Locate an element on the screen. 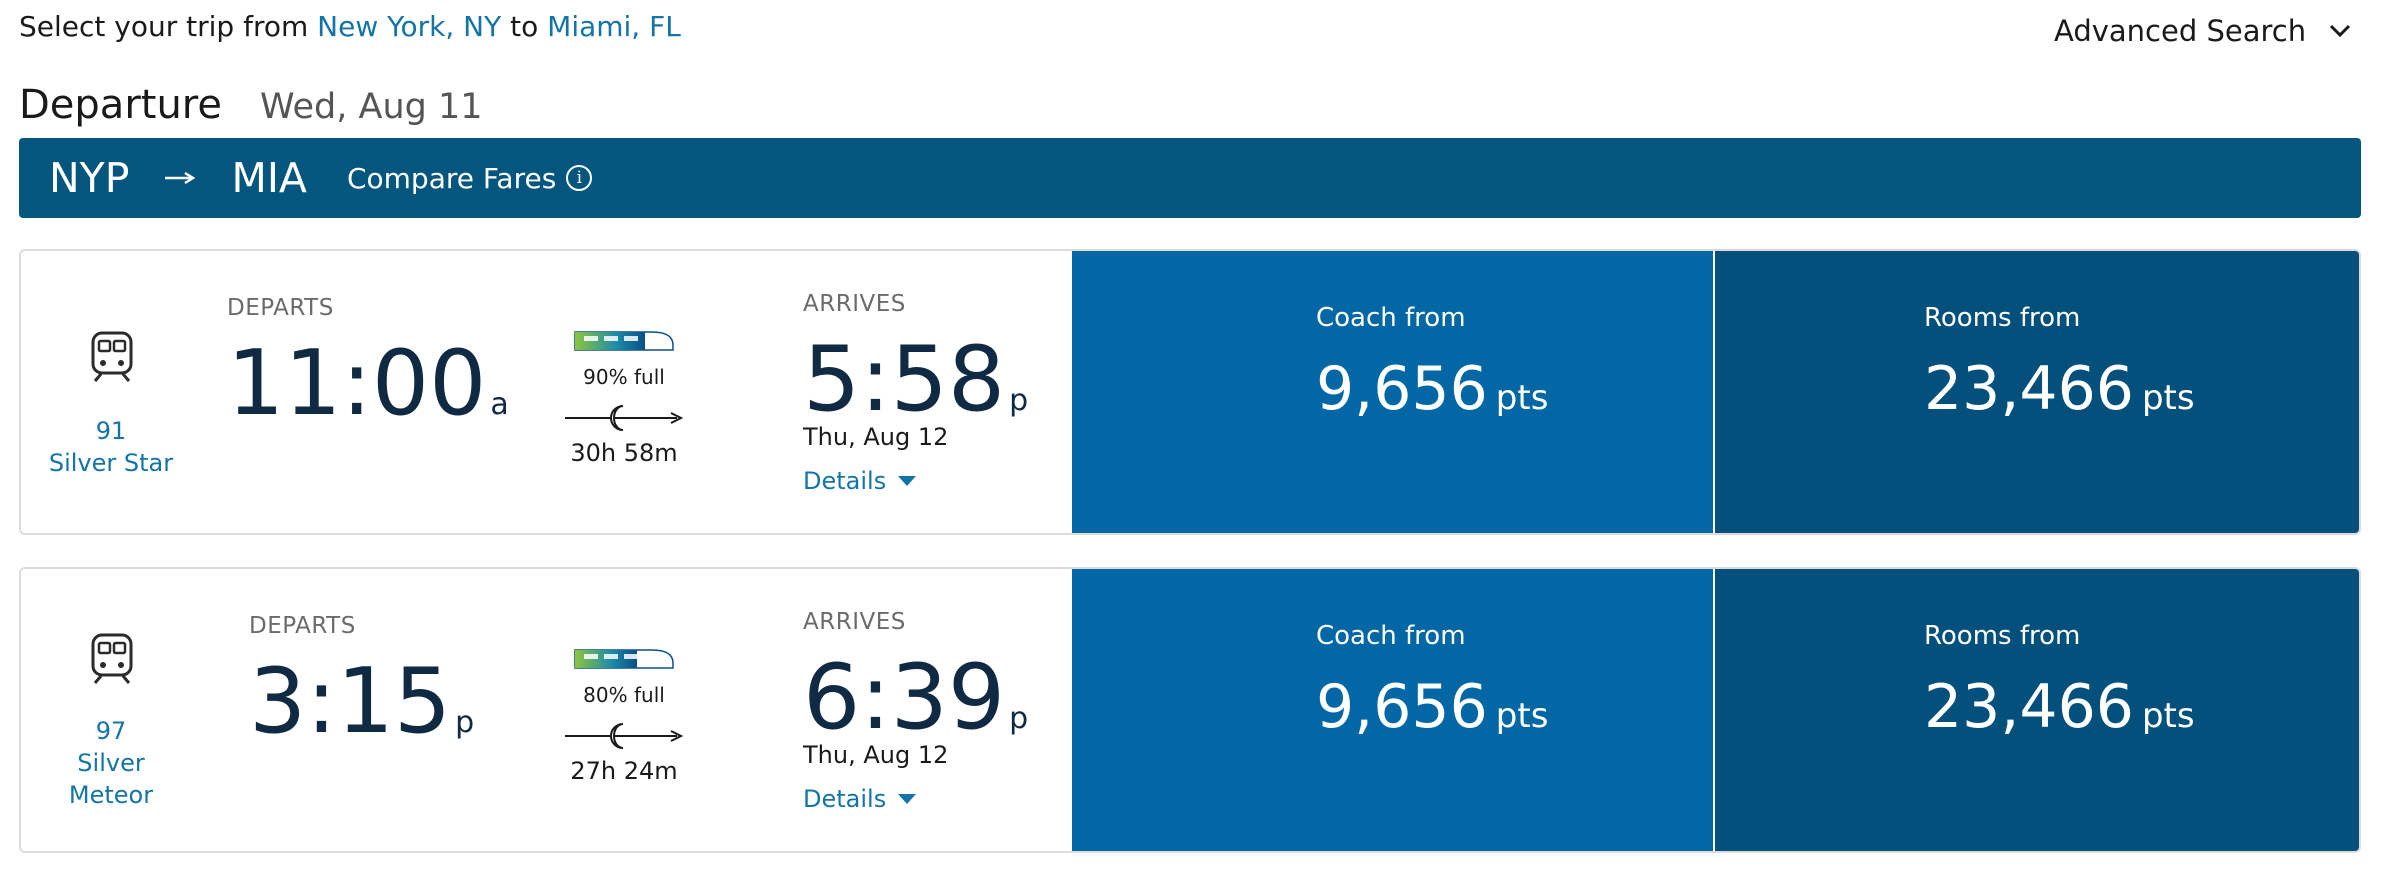  train-info: 97 Silver Meteor is located at coordinates (111, 710).